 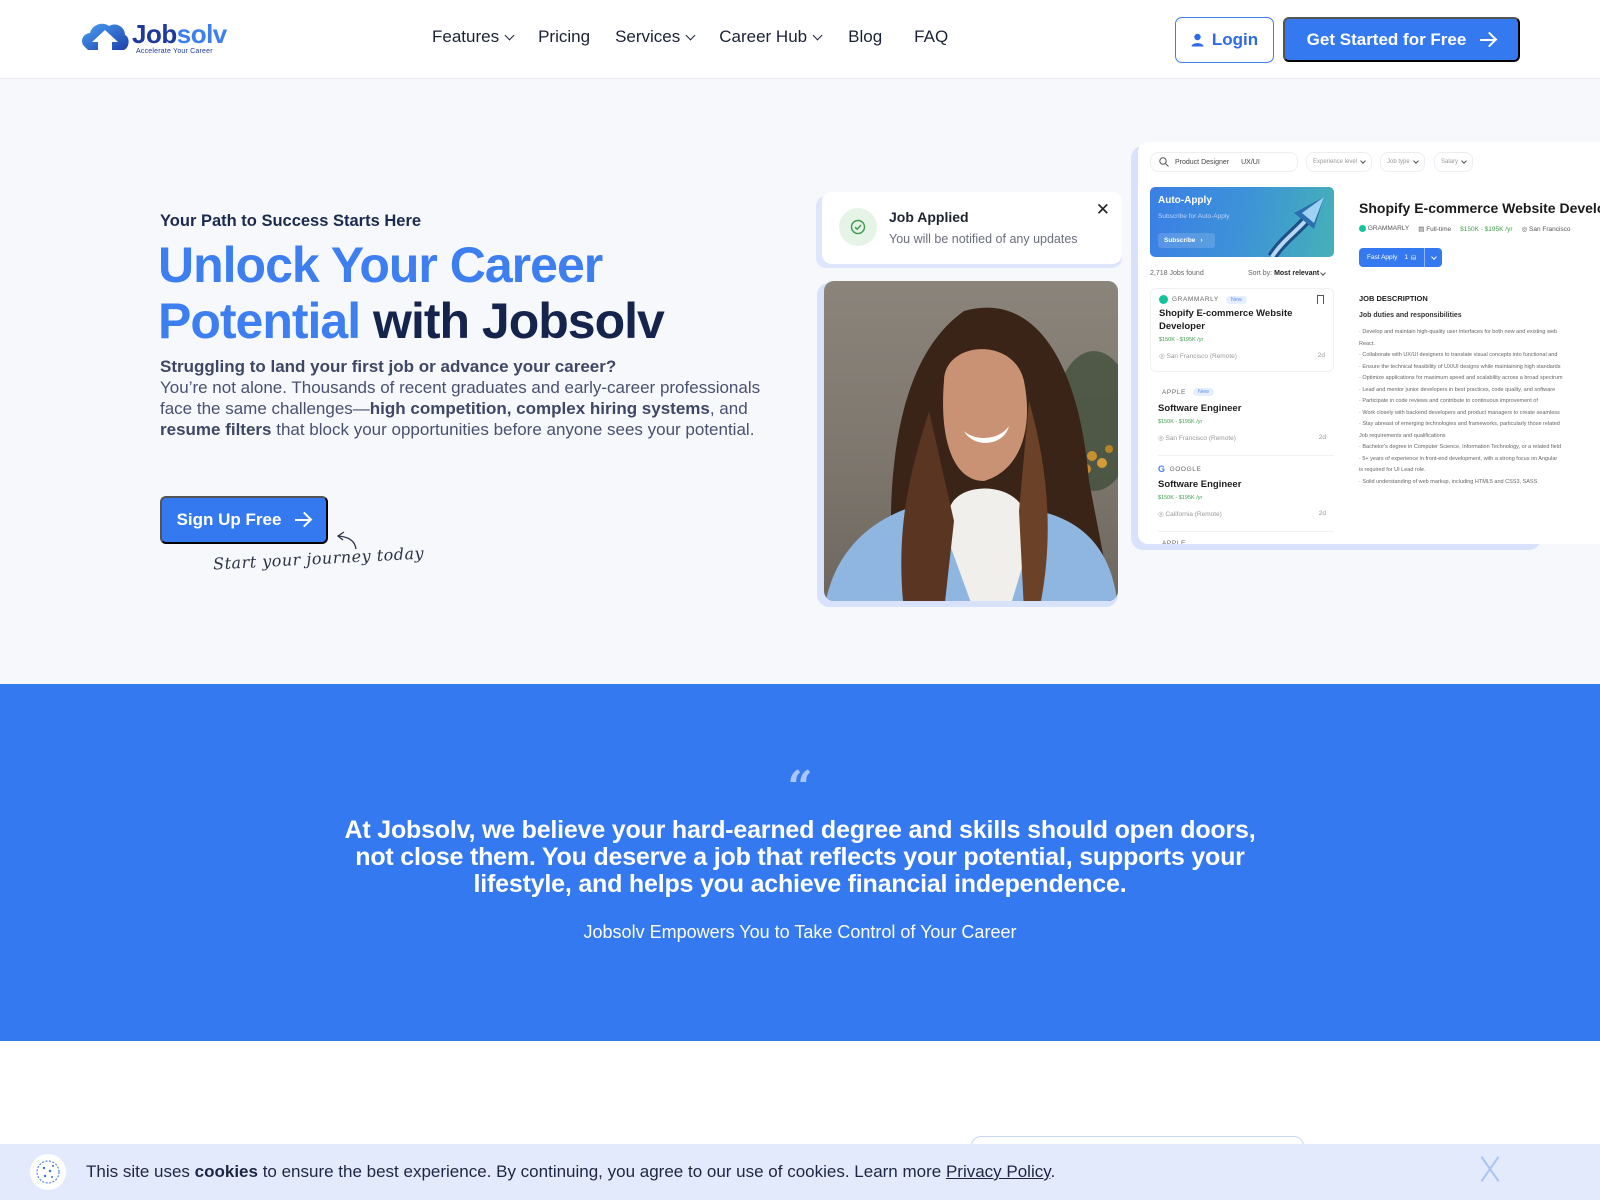 I want to click on job-location: ◎ San Francisco (Remote), so click(x=1197, y=438).